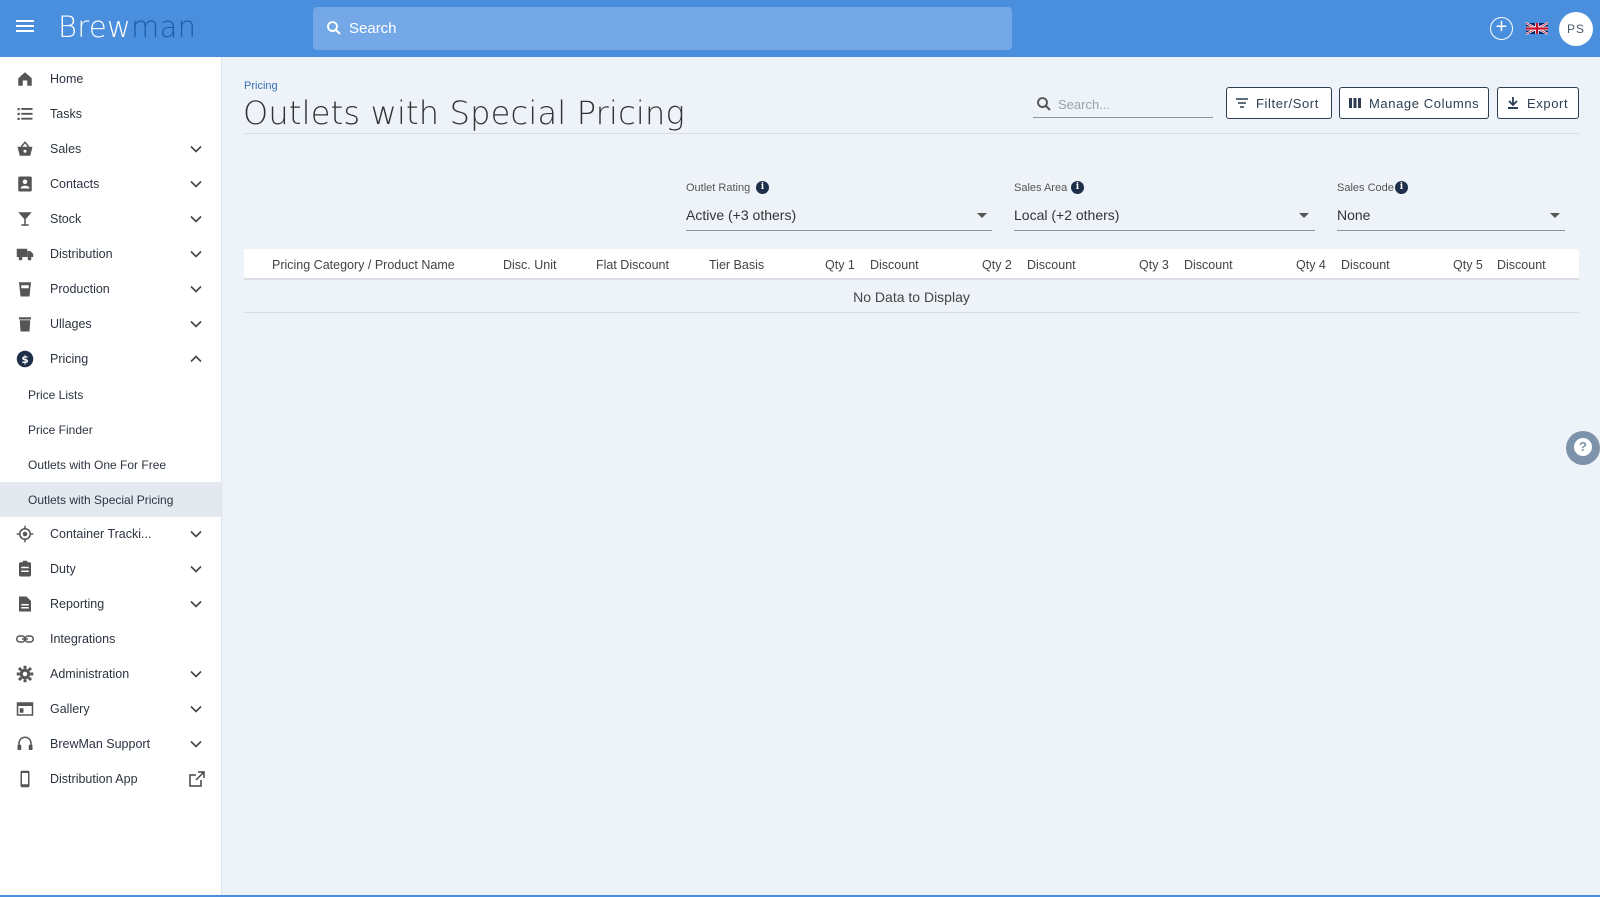 The image size is (1600, 897). Describe the element at coordinates (110, 674) in the screenshot. I see `sidebar-item-administration: Administration` at that location.